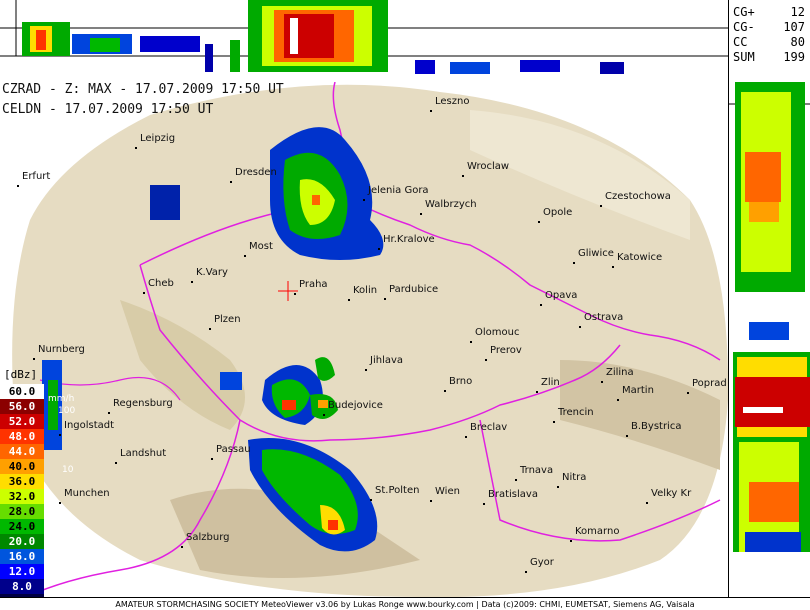 The height and width of the screenshot is (610, 810). I want to click on legend-entry: 20.0, so click(22, 541).